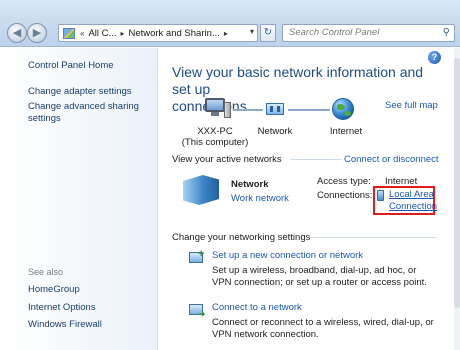 Image resolution: width=460 pixels, height=350 pixels. Describe the element at coordinates (46, 272) in the screenshot. I see `see-also-label: See also` at that location.